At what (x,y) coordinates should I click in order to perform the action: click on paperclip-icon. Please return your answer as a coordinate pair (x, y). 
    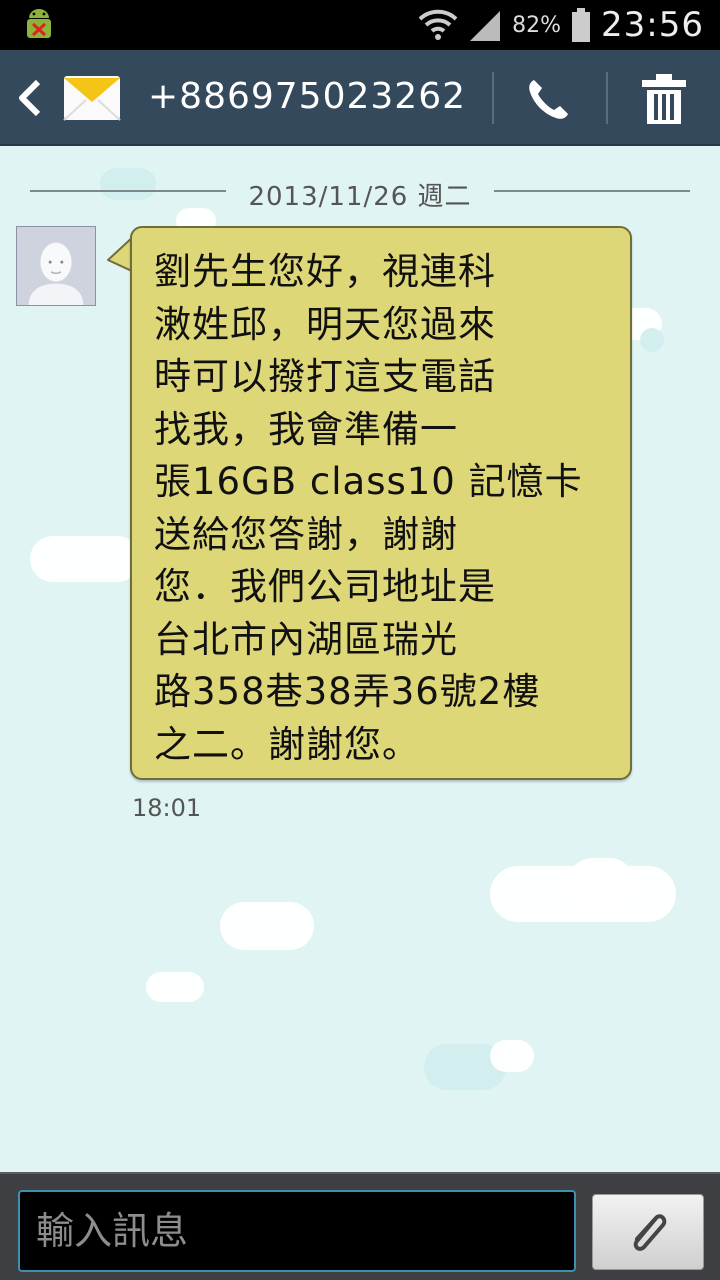
    Looking at the image, I should click on (650, 1232).